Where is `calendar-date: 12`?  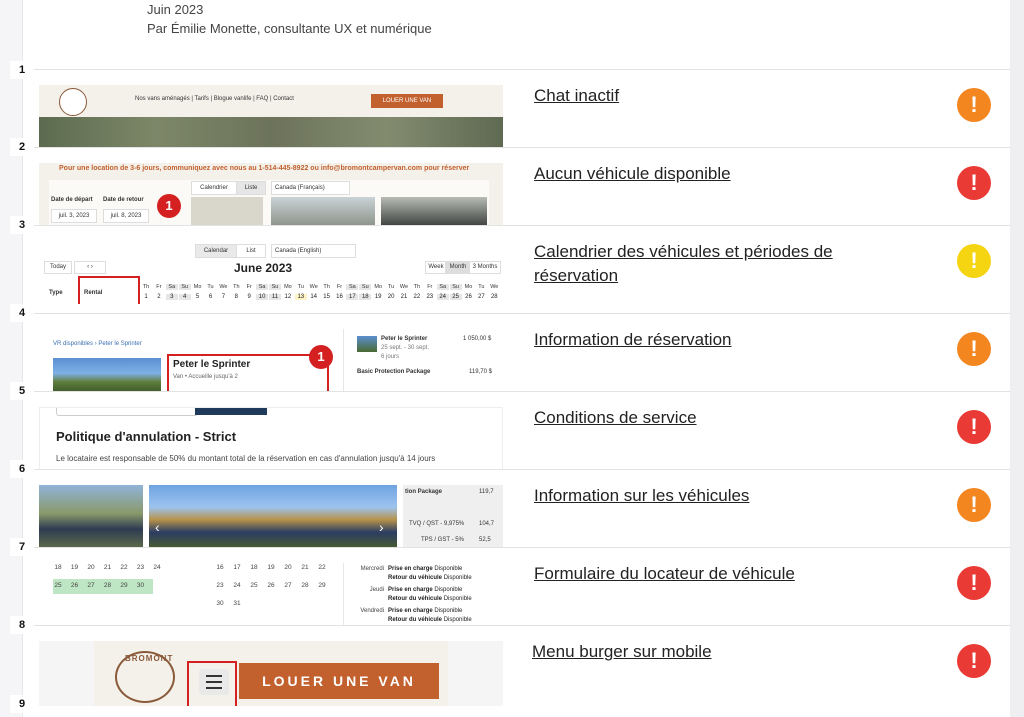
calendar-date: 12 is located at coordinates (288, 297).